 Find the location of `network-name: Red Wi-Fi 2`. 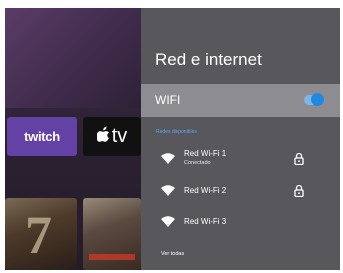

network-name: Red Wi-Fi 2 is located at coordinates (205, 190).